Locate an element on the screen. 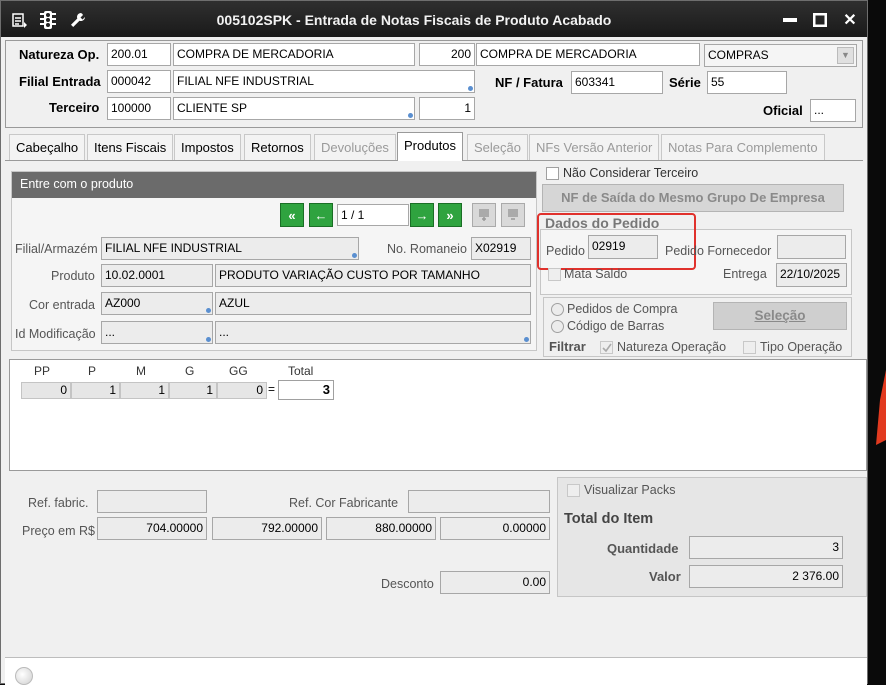 This screenshot has width=886, height=685. tipo-op-checkbox is located at coordinates (749, 347).